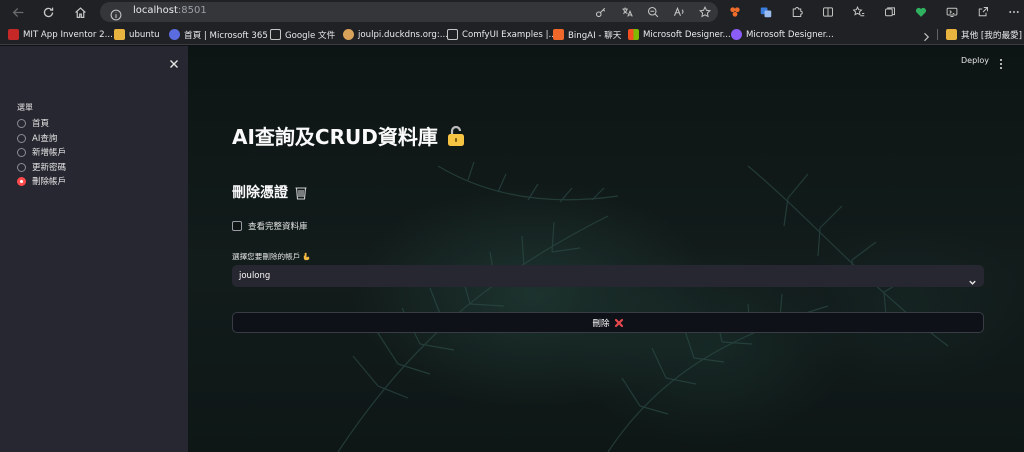 Image resolution: width=1024 pixels, height=452 pixels. I want to click on view-database-checkbox: 查看完整資料庫, so click(270, 226).